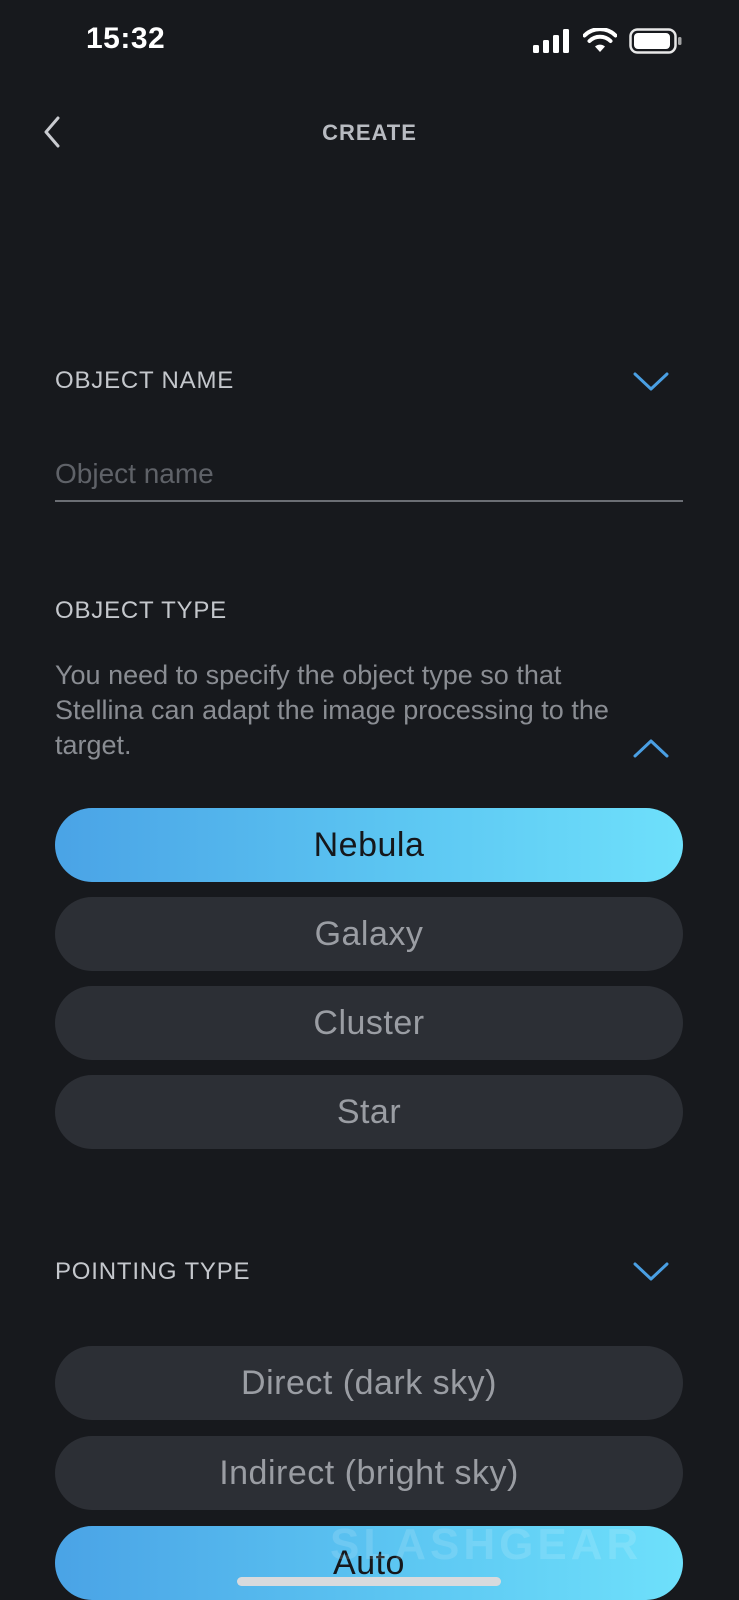 The image size is (739, 1600). I want to click on object-name-title: OBJECT NAME, so click(145, 380).